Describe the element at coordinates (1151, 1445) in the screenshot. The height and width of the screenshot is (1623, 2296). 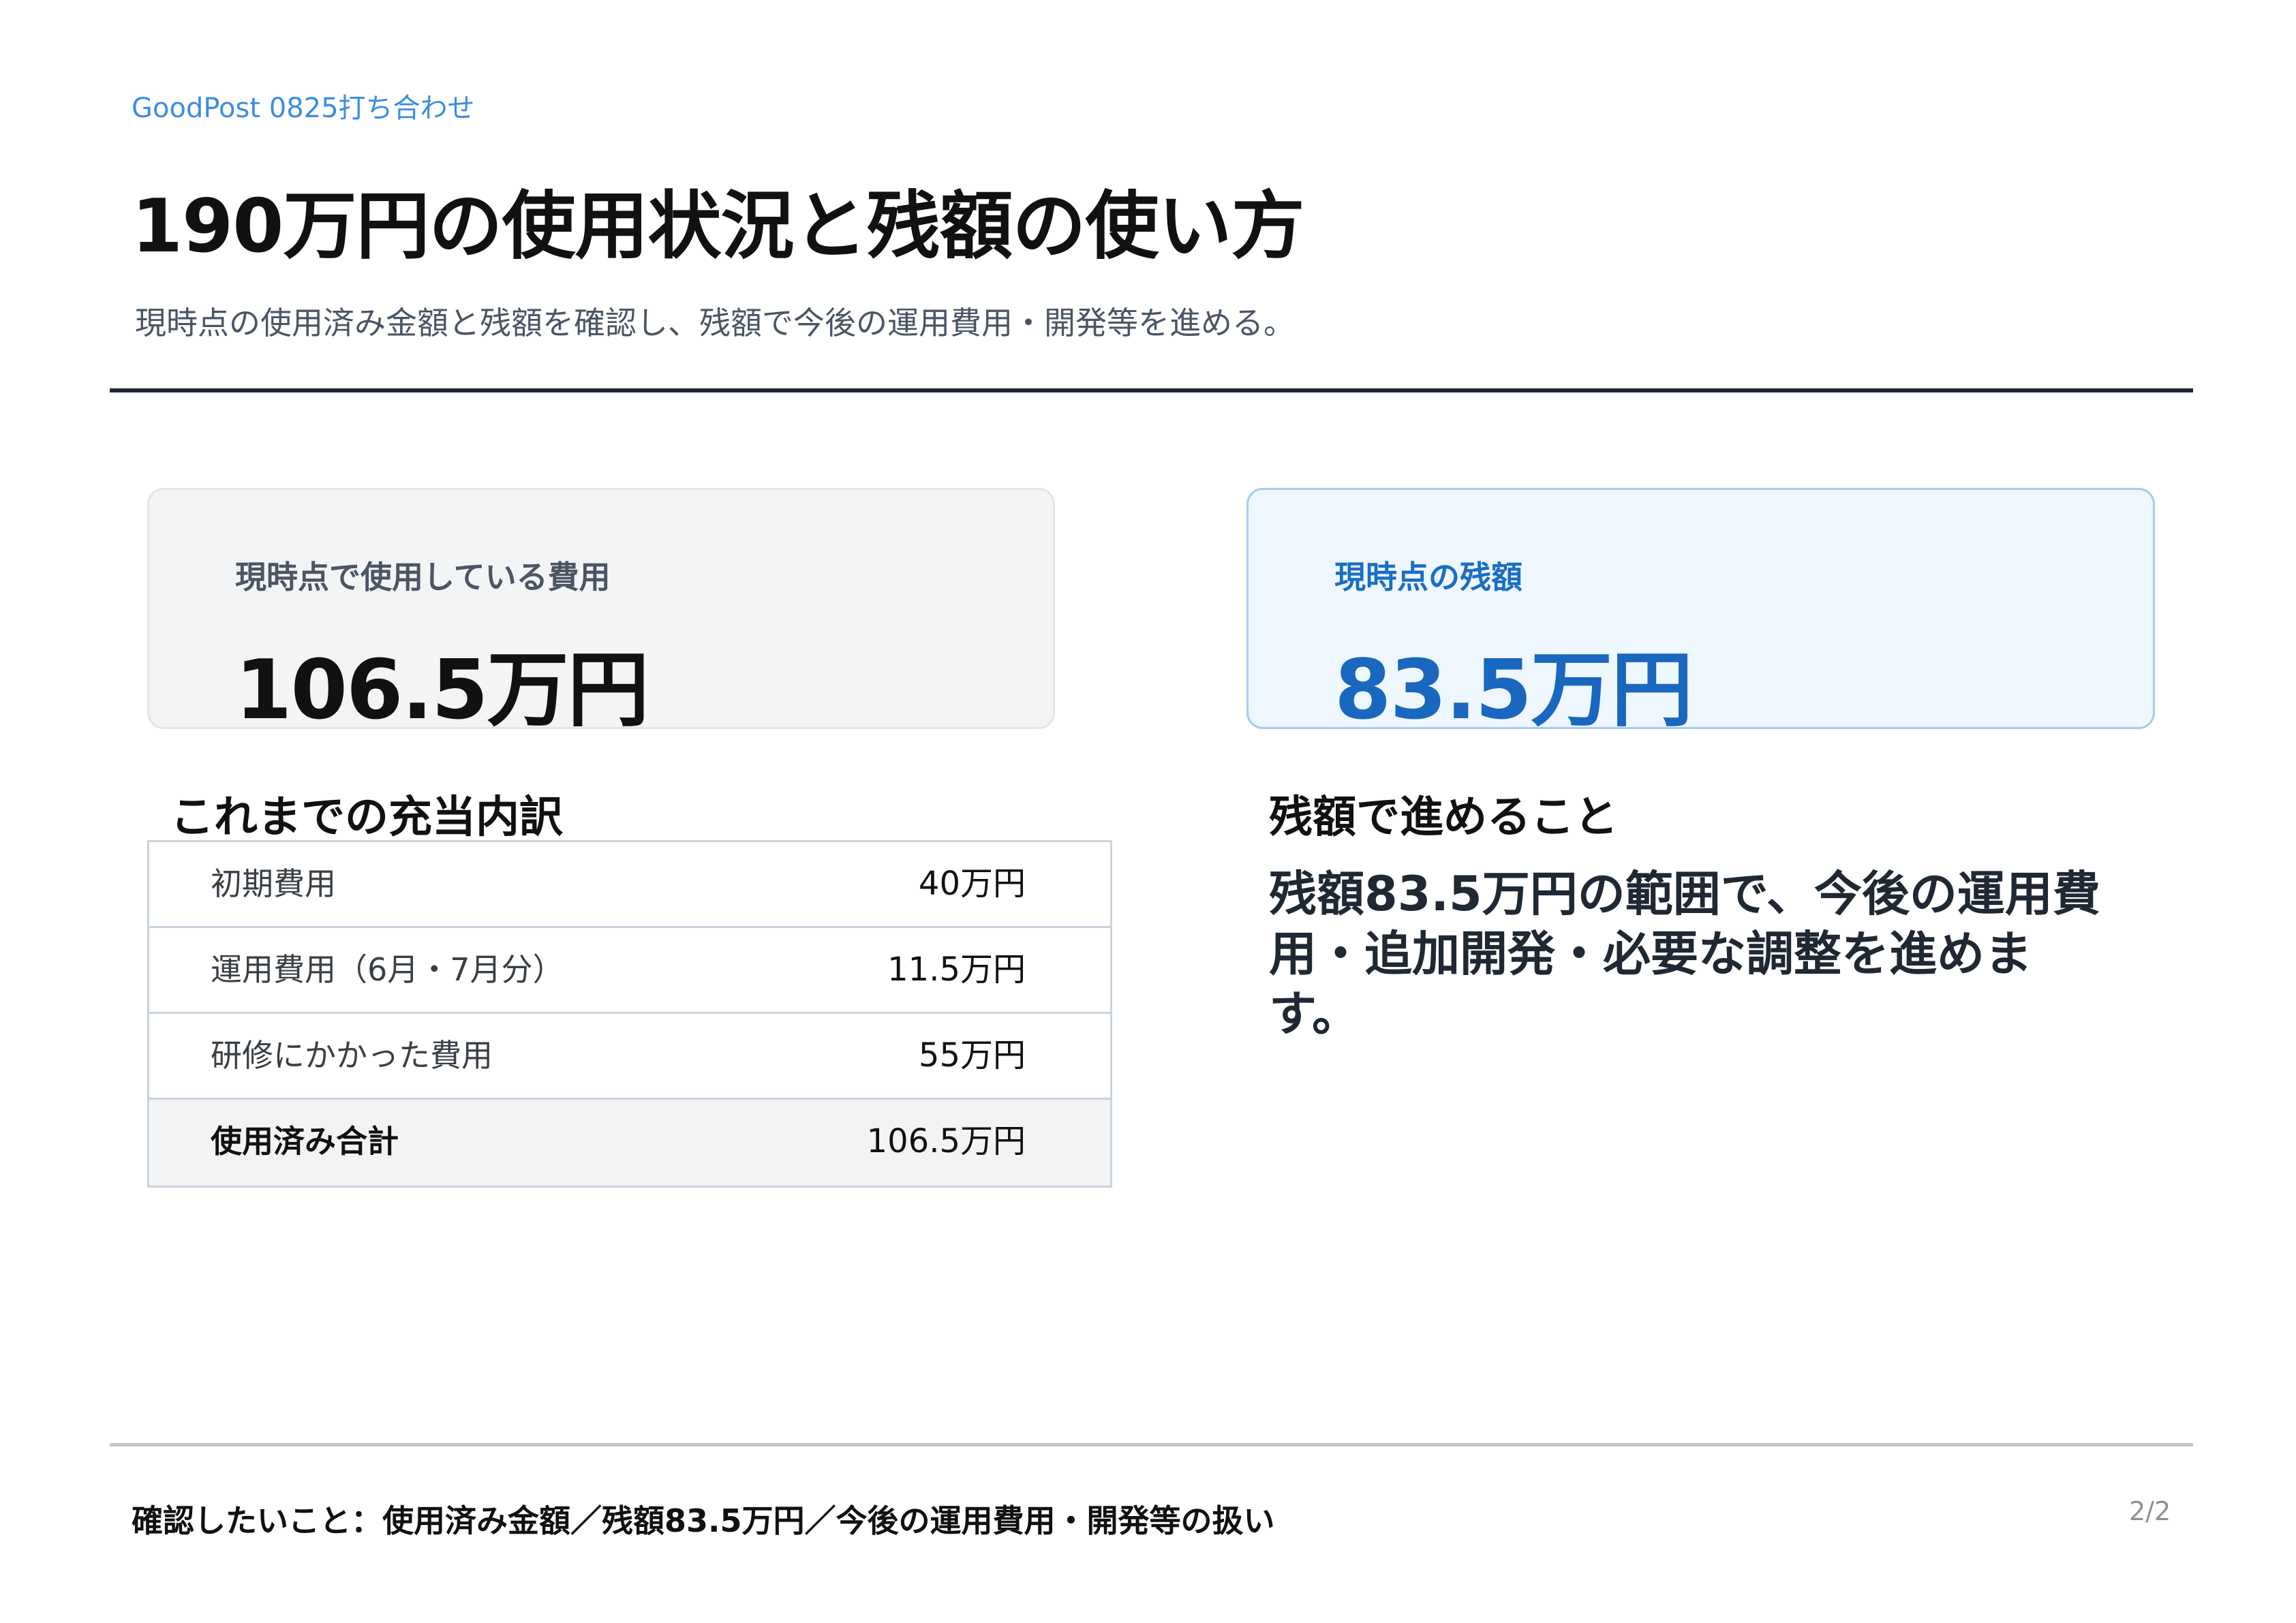
I see `footer-divider` at that location.